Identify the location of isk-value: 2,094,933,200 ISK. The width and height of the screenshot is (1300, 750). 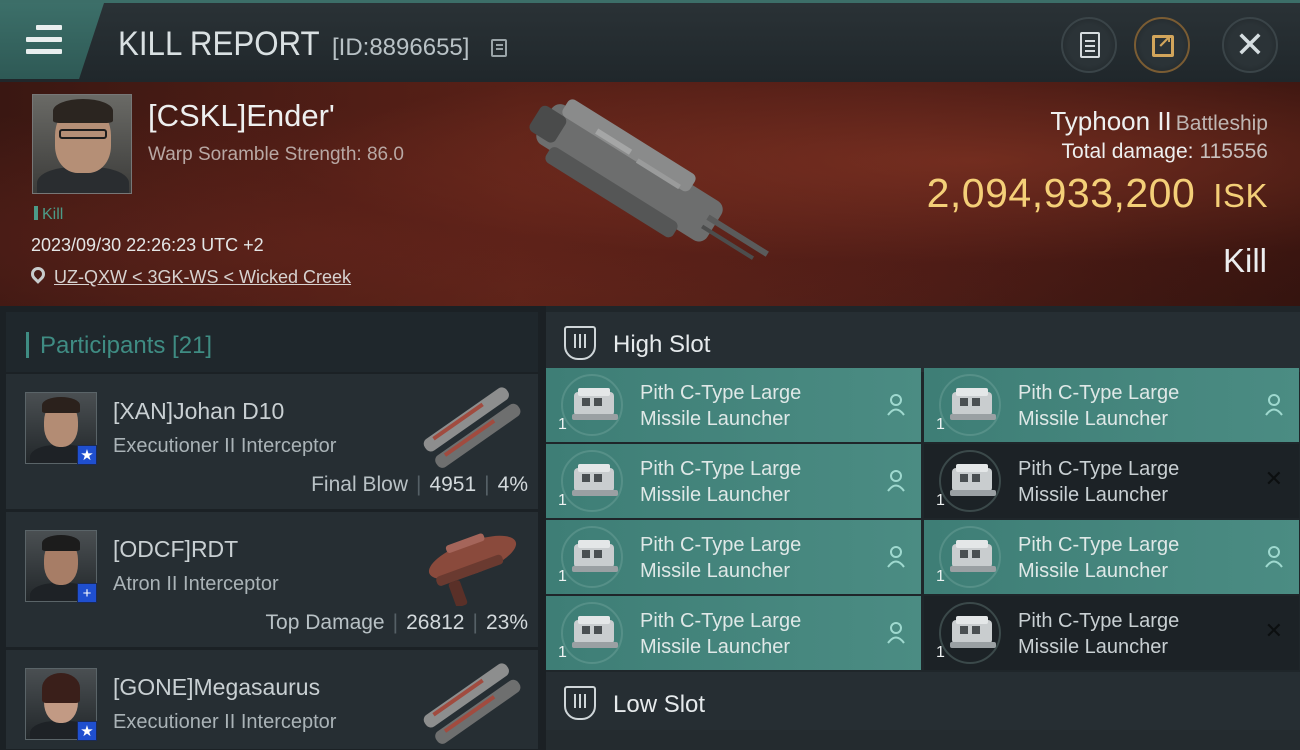
(1097, 193).